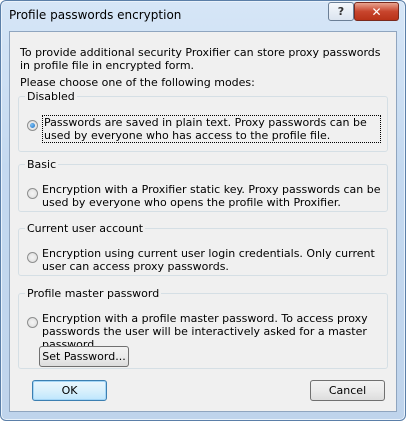 The height and width of the screenshot is (421, 406). I want to click on close-icon: ✕, so click(376, 11).